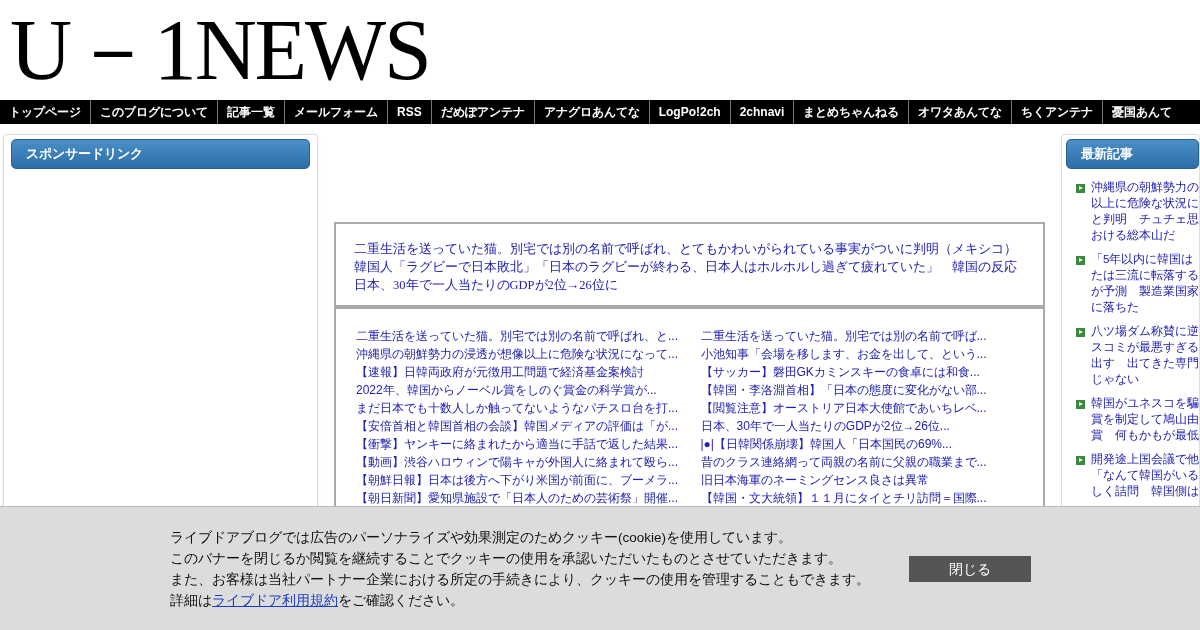 The image size is (1200, 630). I want to click on nav-link: オワタあんてな, so click(960, 112).